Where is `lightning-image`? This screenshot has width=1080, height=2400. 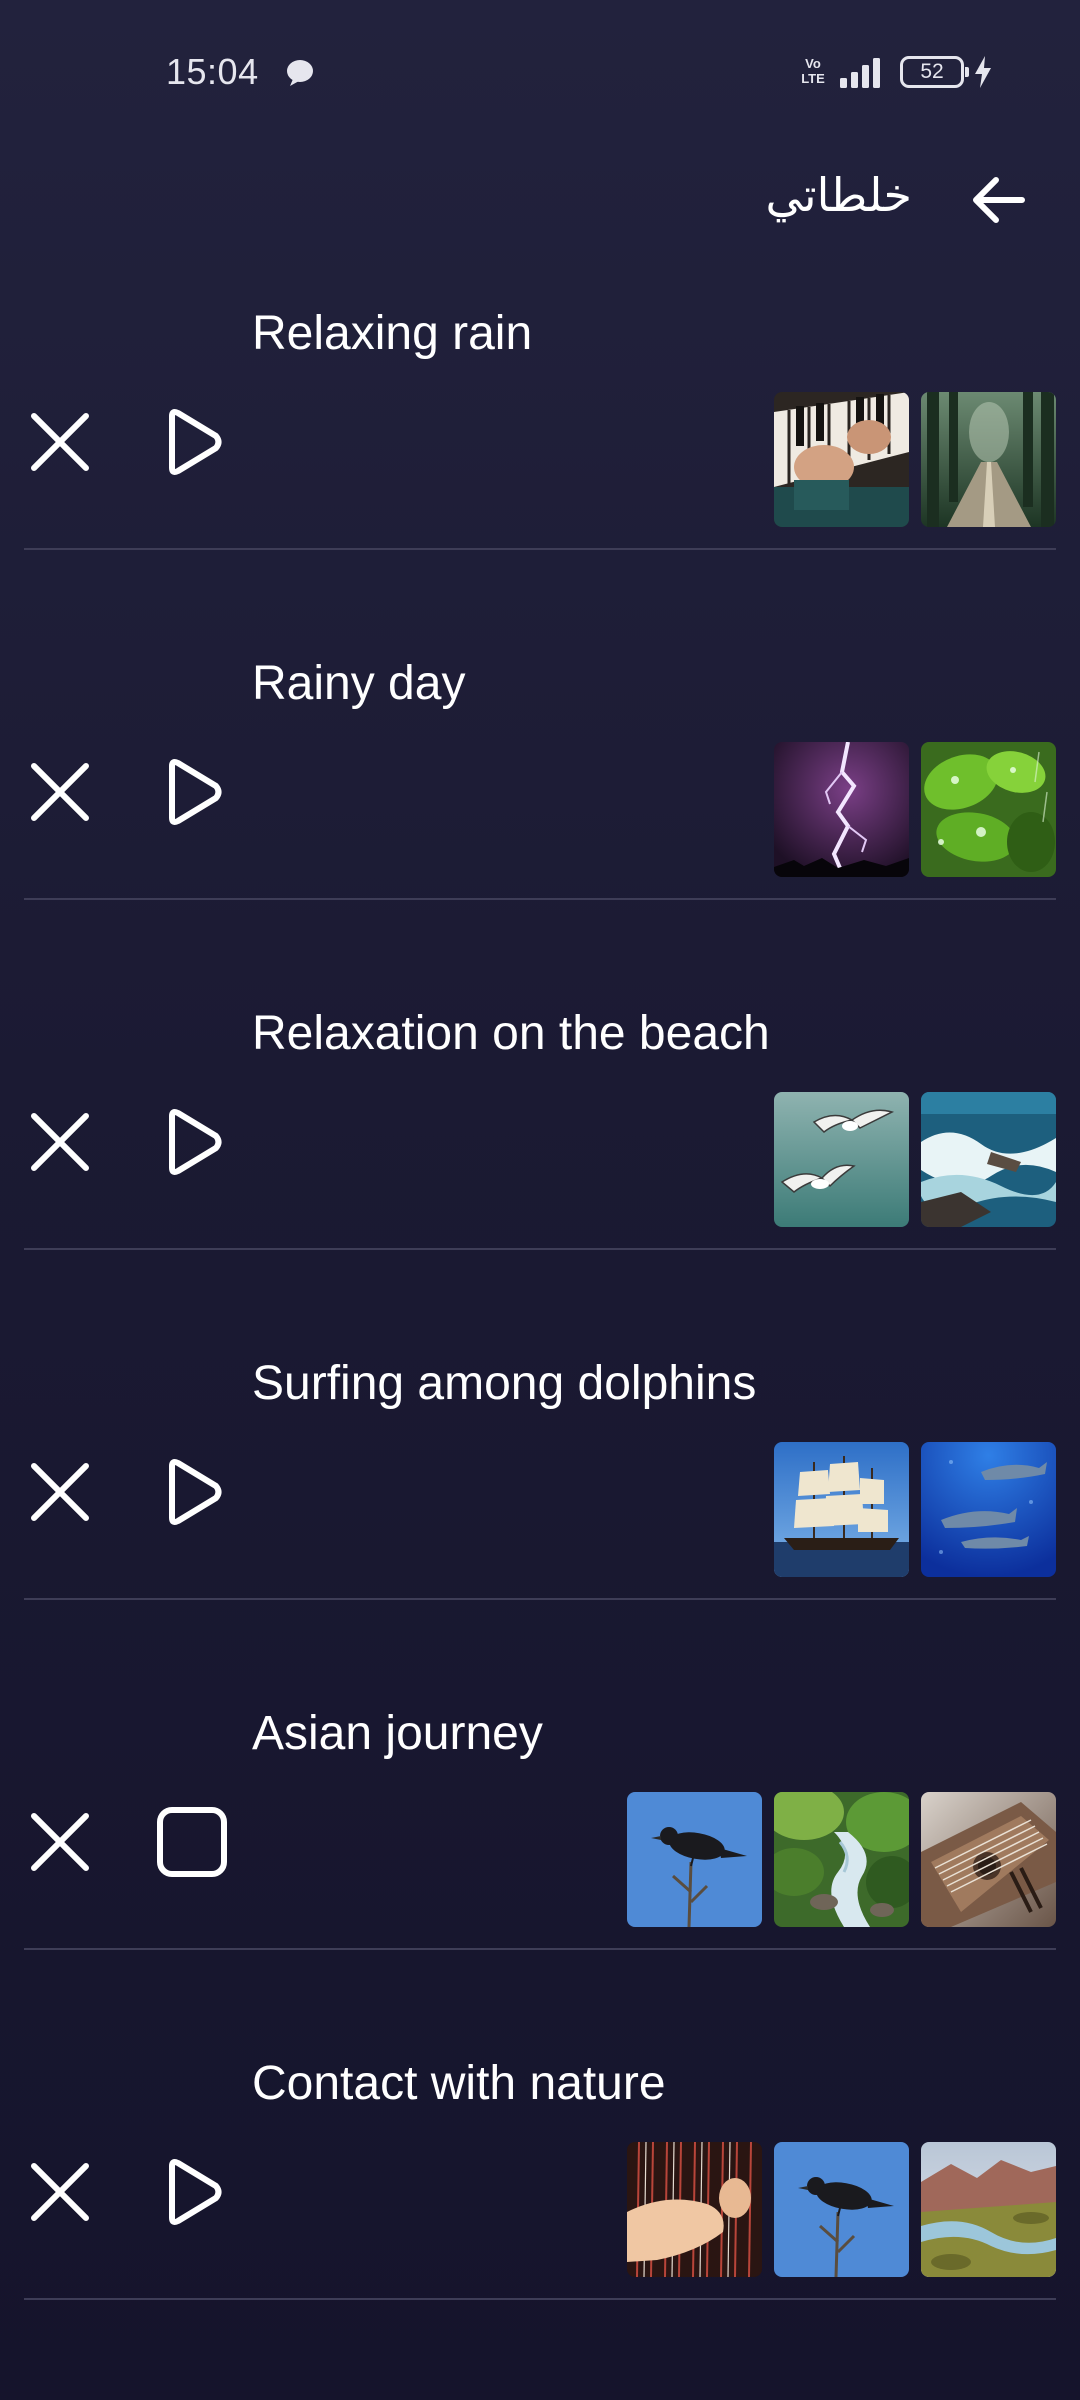 lightning-image is located at coordinates (841, 809).